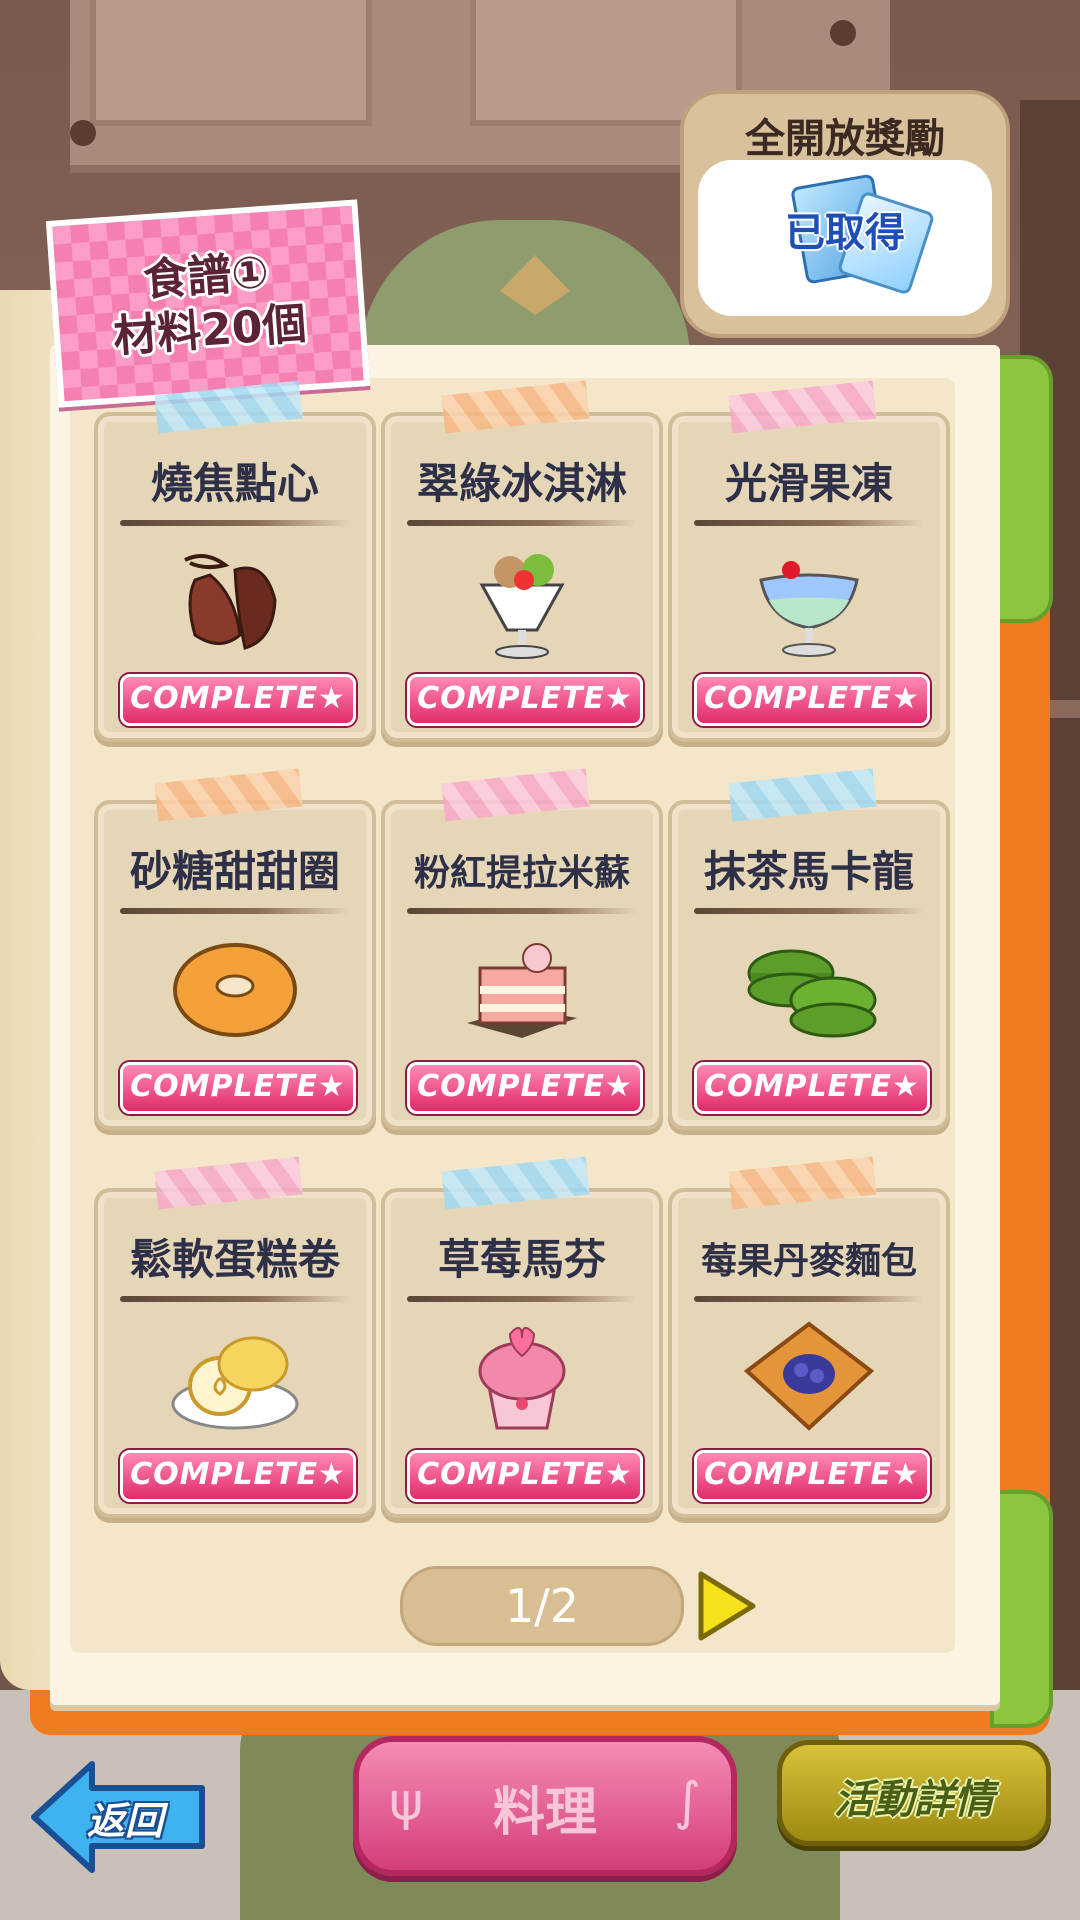 The height and width of the screenshot is (1920, 1080). What do you see at coordinates (542, 1606) in the screenshot?
I see `page-indicator: 1/2` at bounding box center [542, 1606].